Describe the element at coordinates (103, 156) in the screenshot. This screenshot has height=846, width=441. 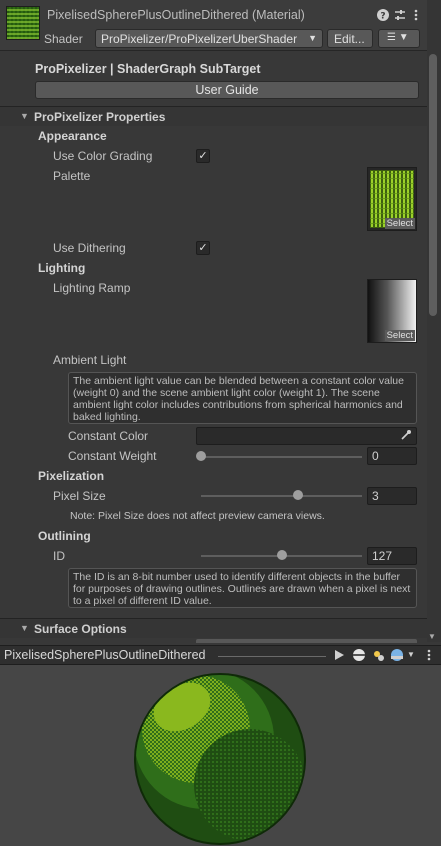
I see `use-color-grading-label: Use Color Grading` at that location.